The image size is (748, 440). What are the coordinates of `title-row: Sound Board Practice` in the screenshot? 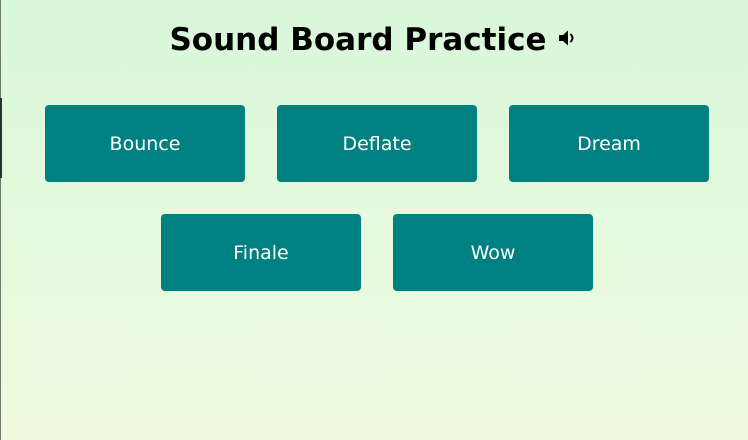 It's located at (374, 40).